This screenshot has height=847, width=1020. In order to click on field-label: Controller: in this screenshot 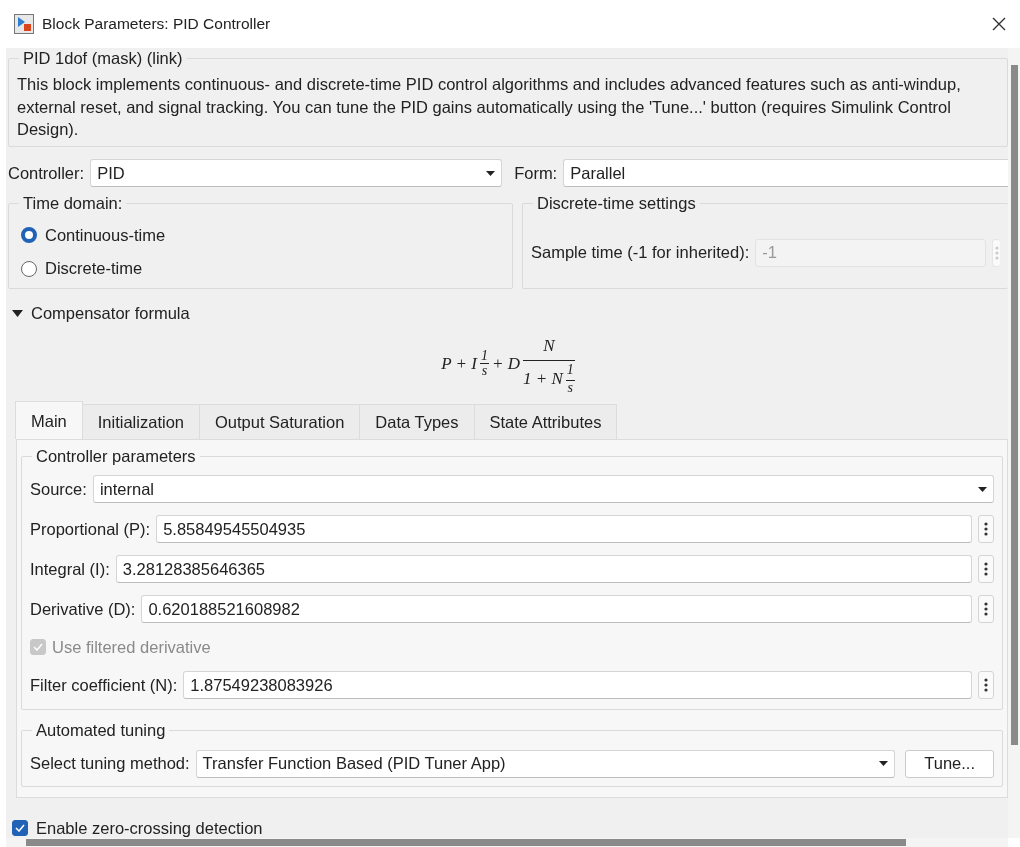, I will do `click(46, 173)`.